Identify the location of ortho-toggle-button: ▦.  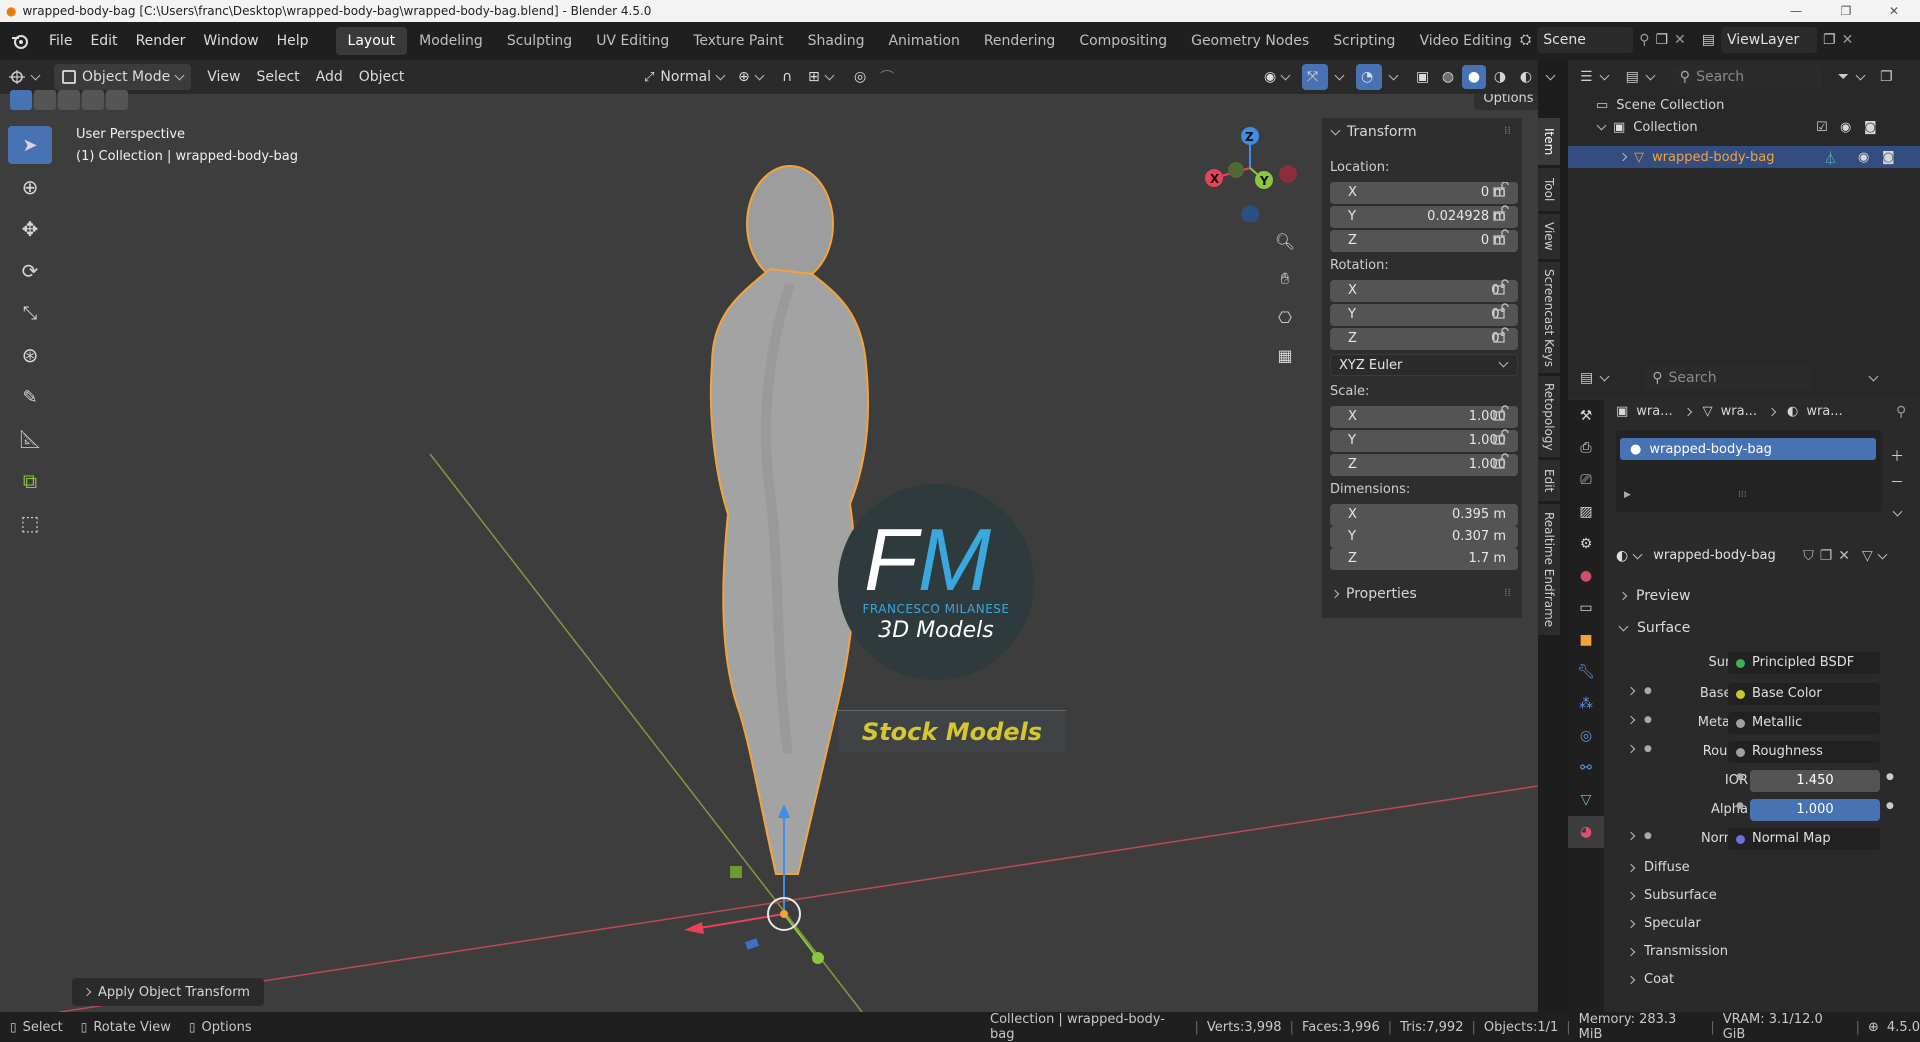
(1285, 355).